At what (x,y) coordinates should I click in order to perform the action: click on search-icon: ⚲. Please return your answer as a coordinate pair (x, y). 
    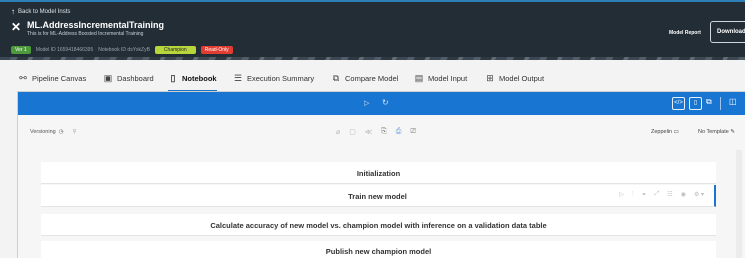
    Looking at the image, I should click on (75, 132).